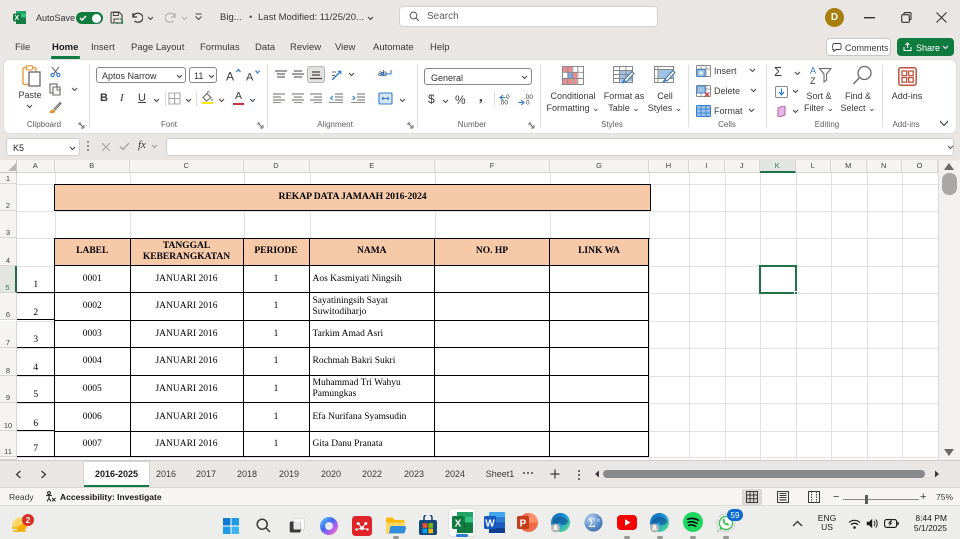 Image resolution: width=960 pixels, height=539 pixels. I want to click on svg-text: .00, so click(503, 103).